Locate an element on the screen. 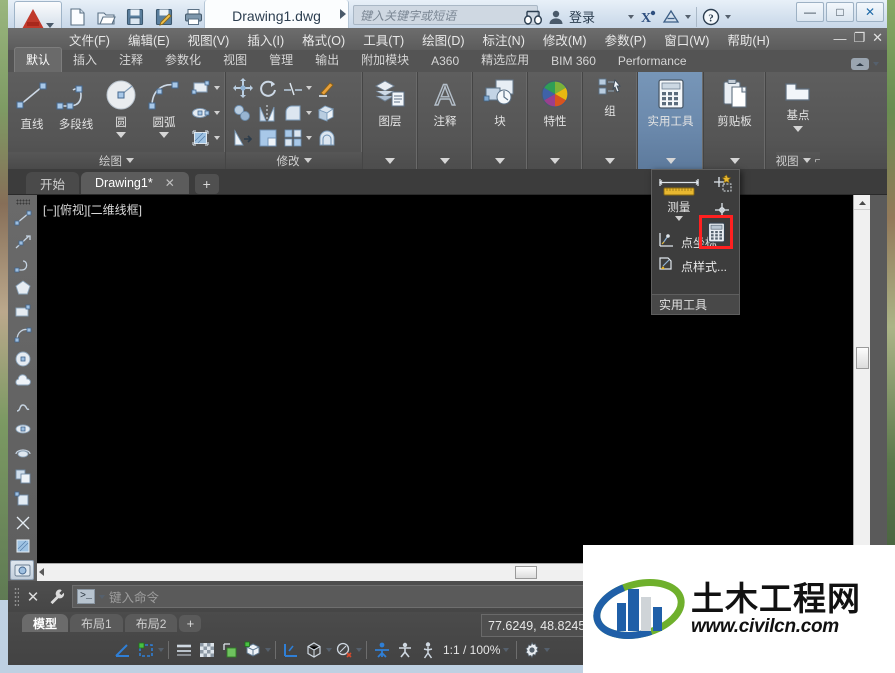 The width and height of the screenshot is (895, 673). panel-clipboard-expand is located at coordinates (734, 160).